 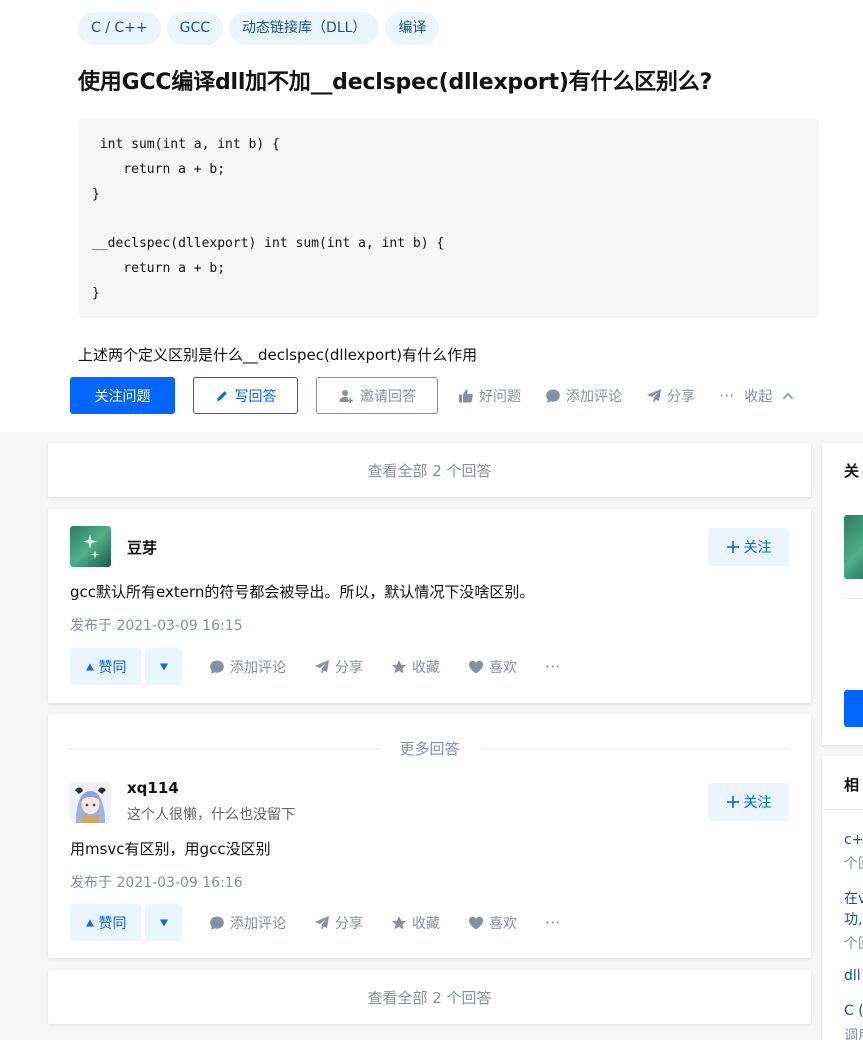 What do you see at coordinates (156, 882) in the screenshot?
I see `answer-time: 发布于 2021-03-09 16:16` at bounding box center [156, 882].